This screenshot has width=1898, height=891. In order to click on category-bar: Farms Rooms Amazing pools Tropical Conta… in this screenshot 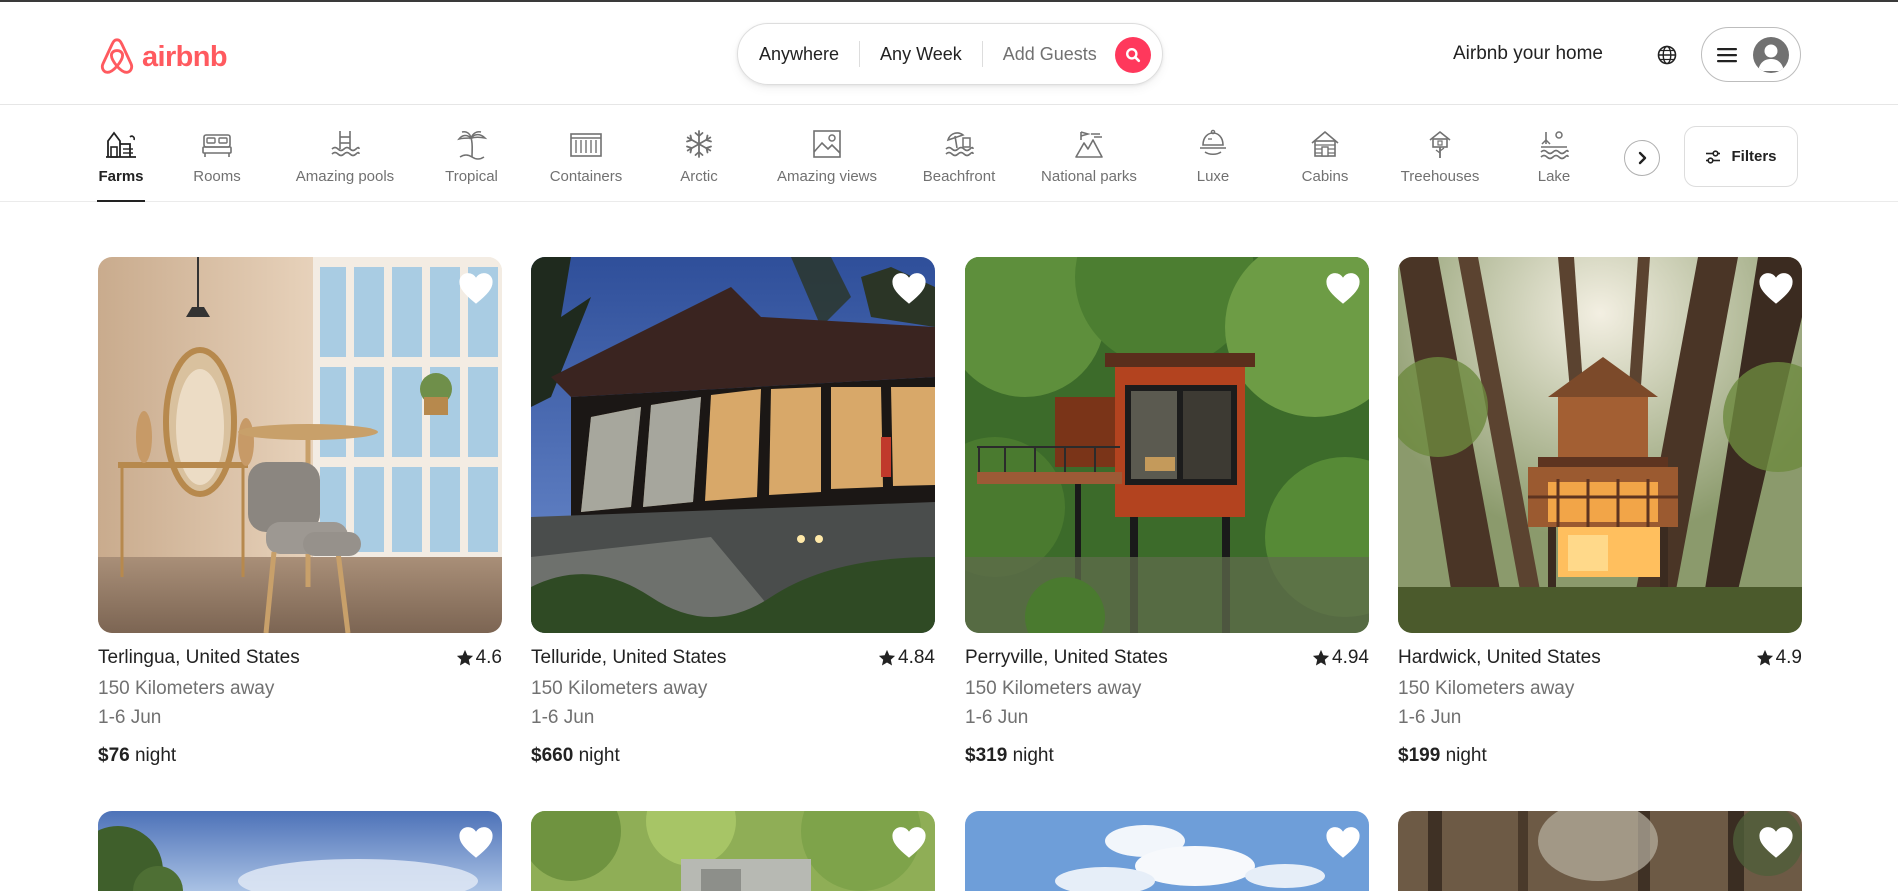, I will do `click(949, 153)`.